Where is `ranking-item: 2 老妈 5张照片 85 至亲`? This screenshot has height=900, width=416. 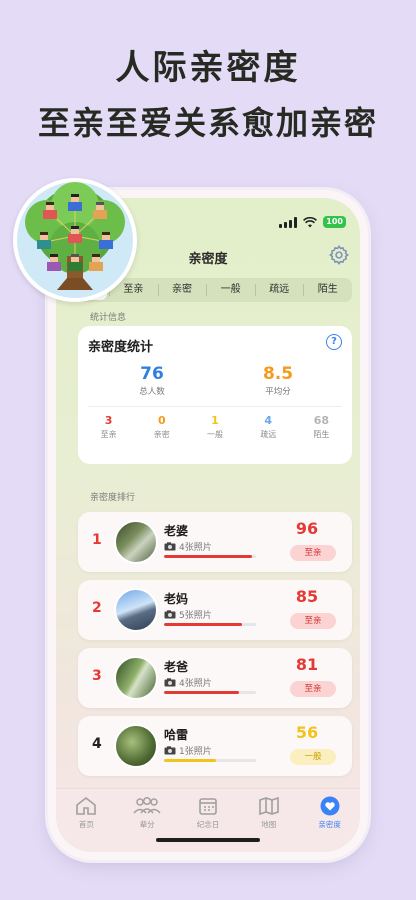 ranking-item: 2 老妈 5张照片 85 至亲 is located at coordinates (215, 610).